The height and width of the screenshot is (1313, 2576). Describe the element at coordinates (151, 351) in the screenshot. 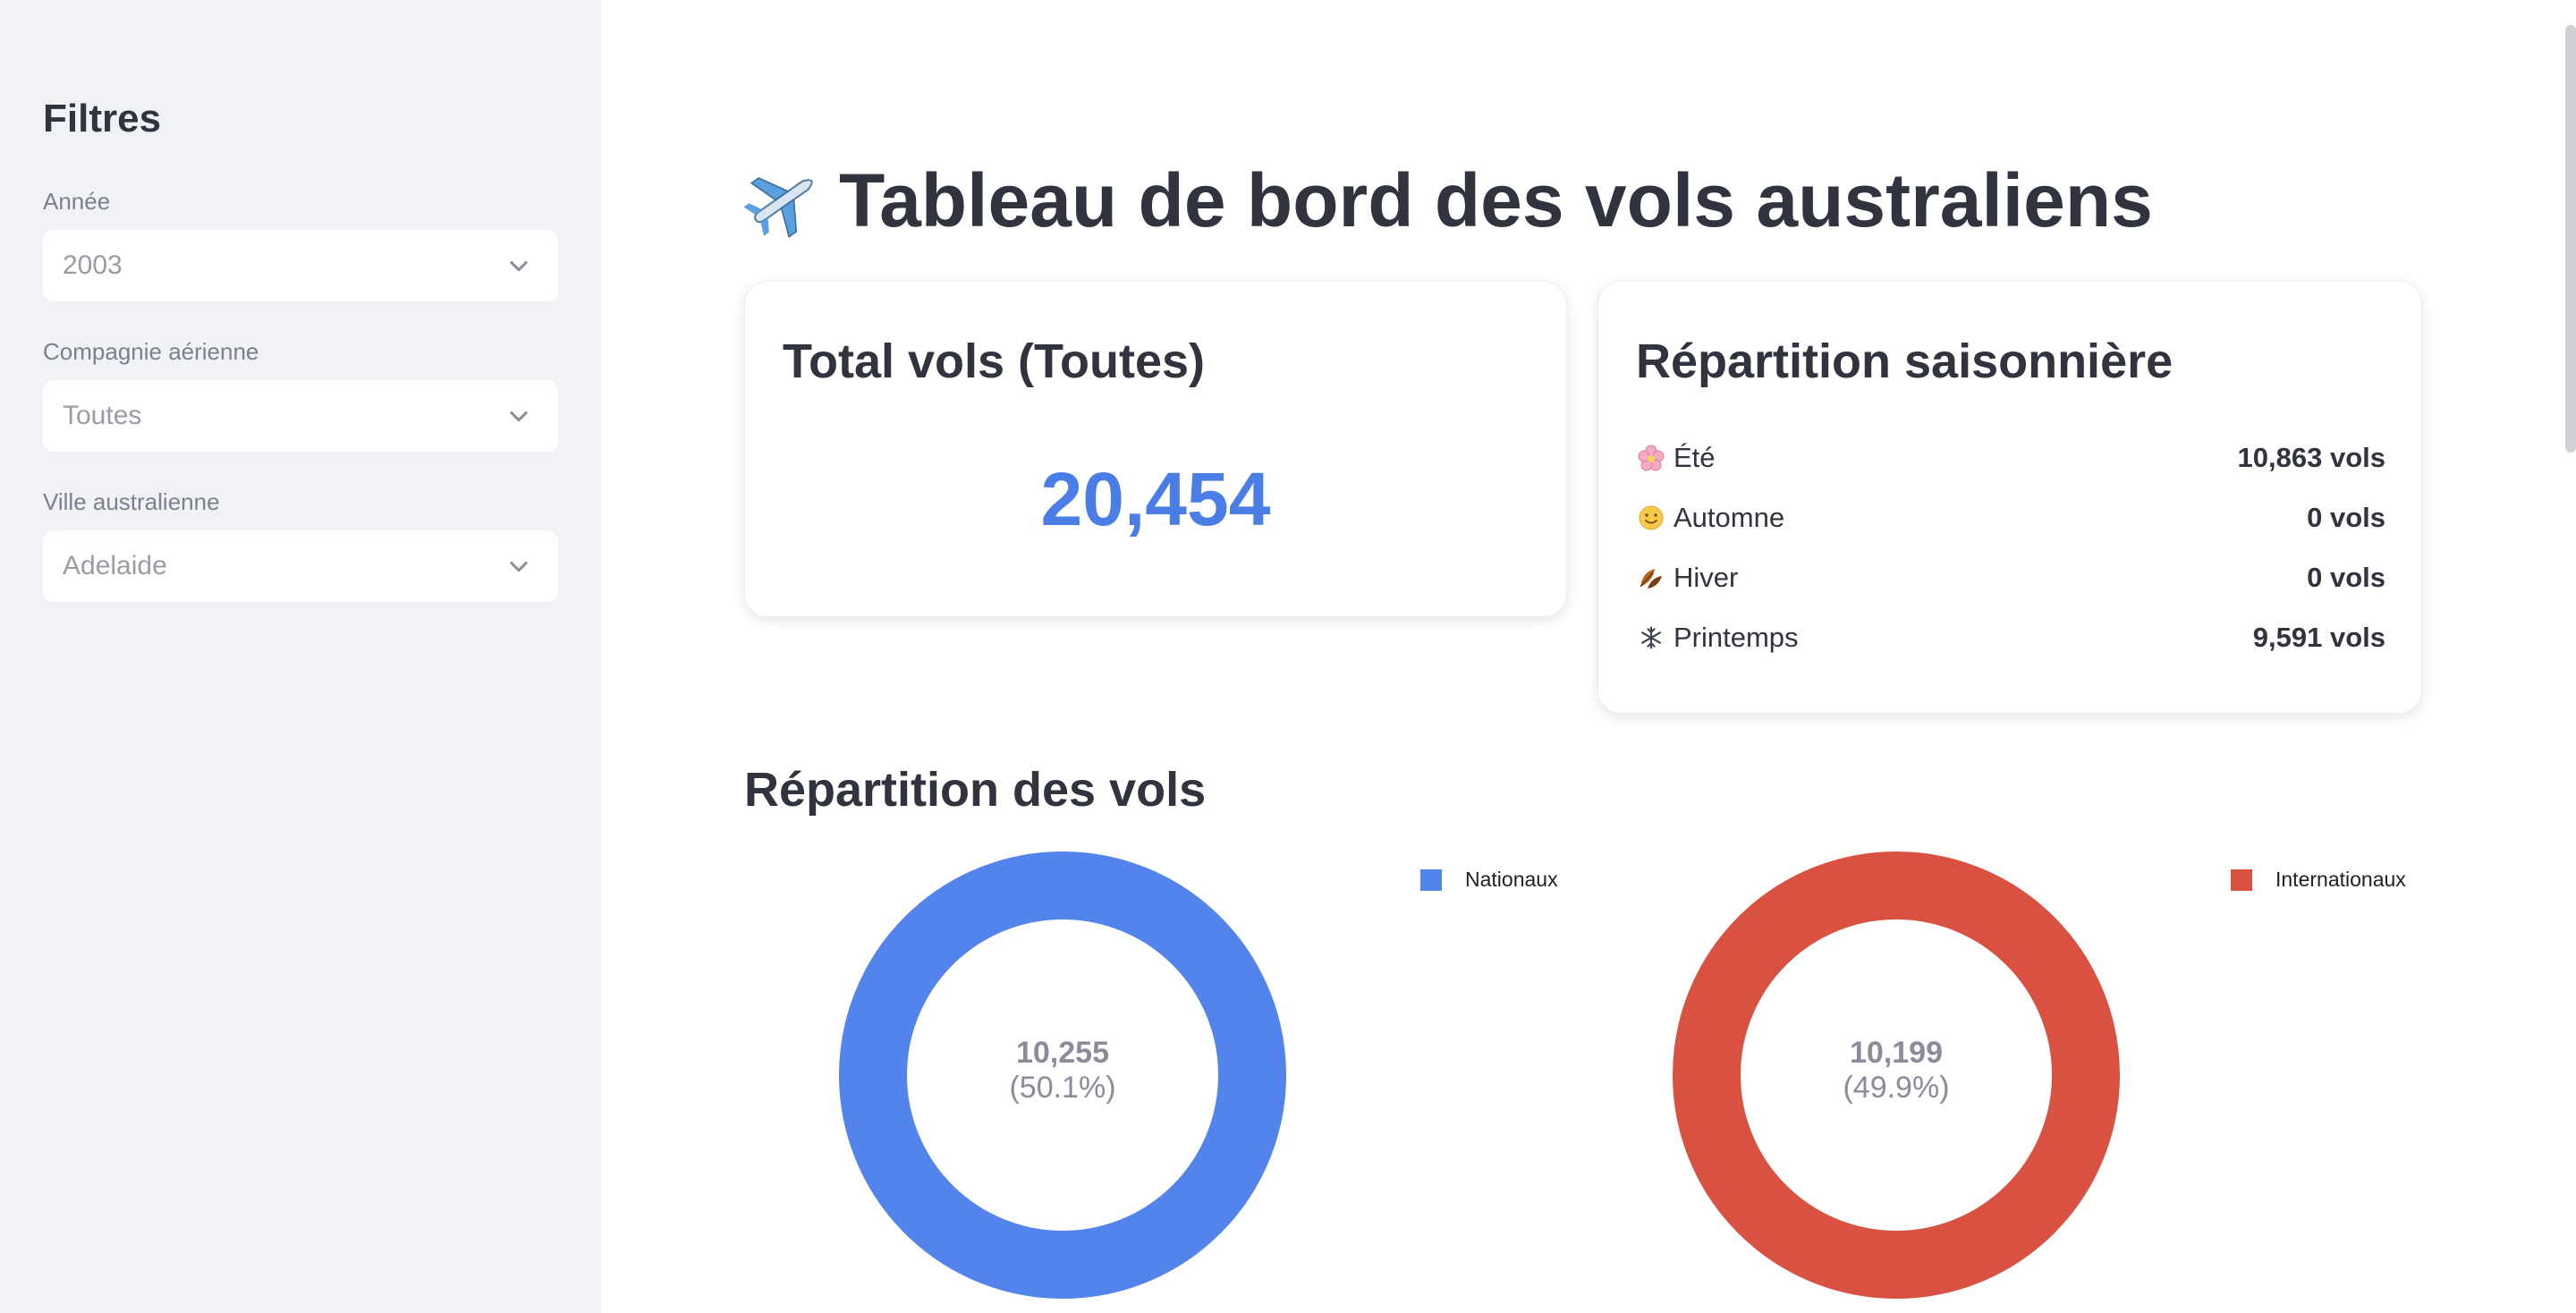

I see `airline-filter-label: Compagnie aérienne` at that location.